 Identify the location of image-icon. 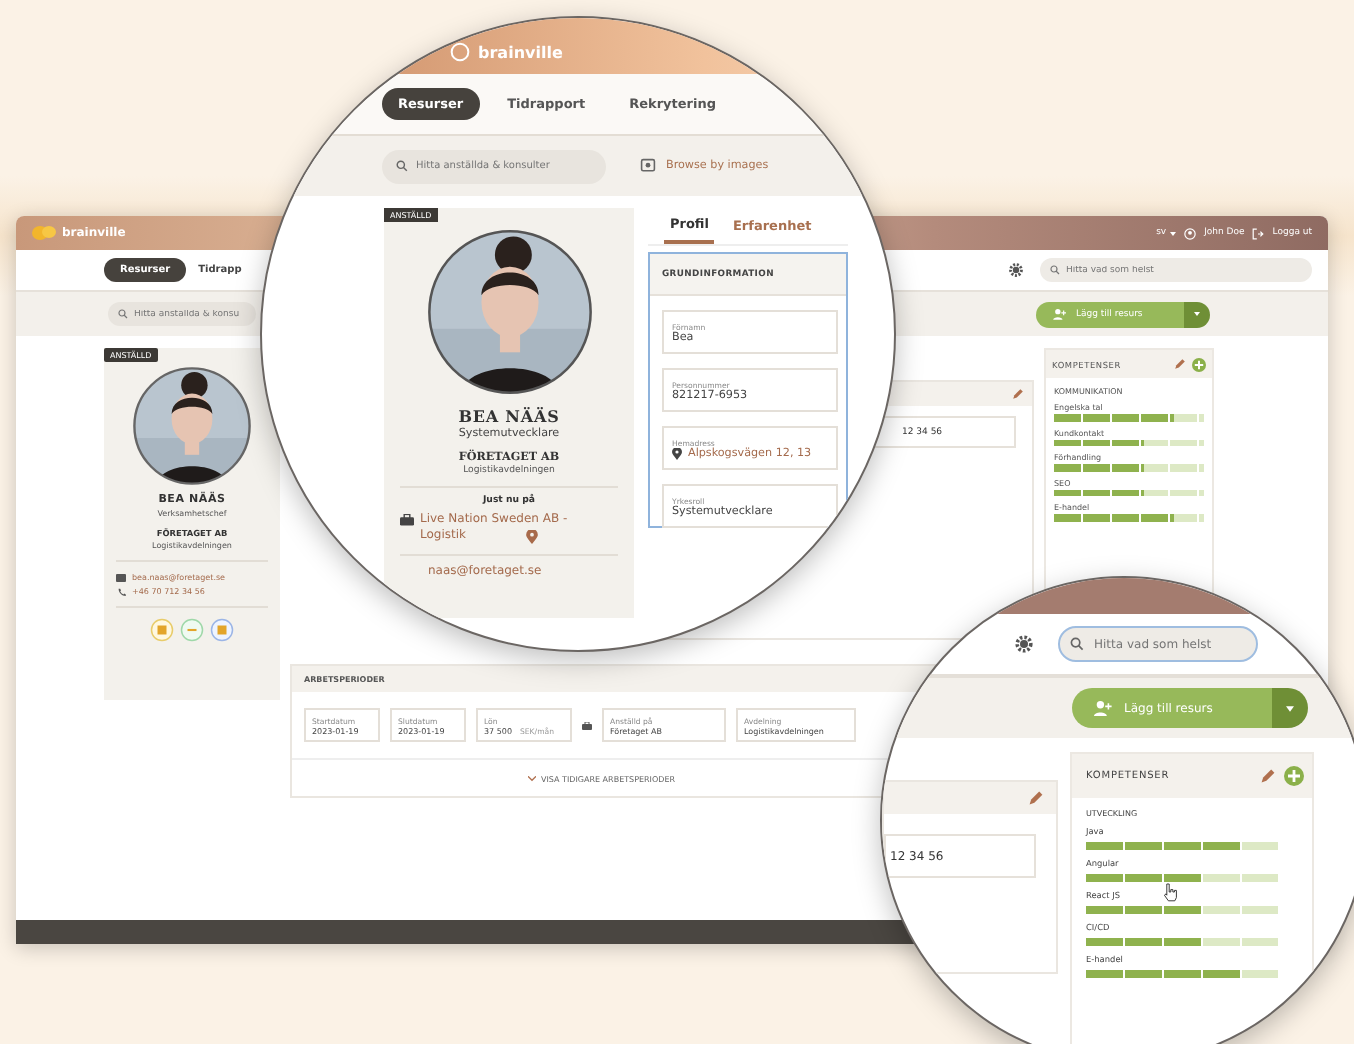
(648, 166).